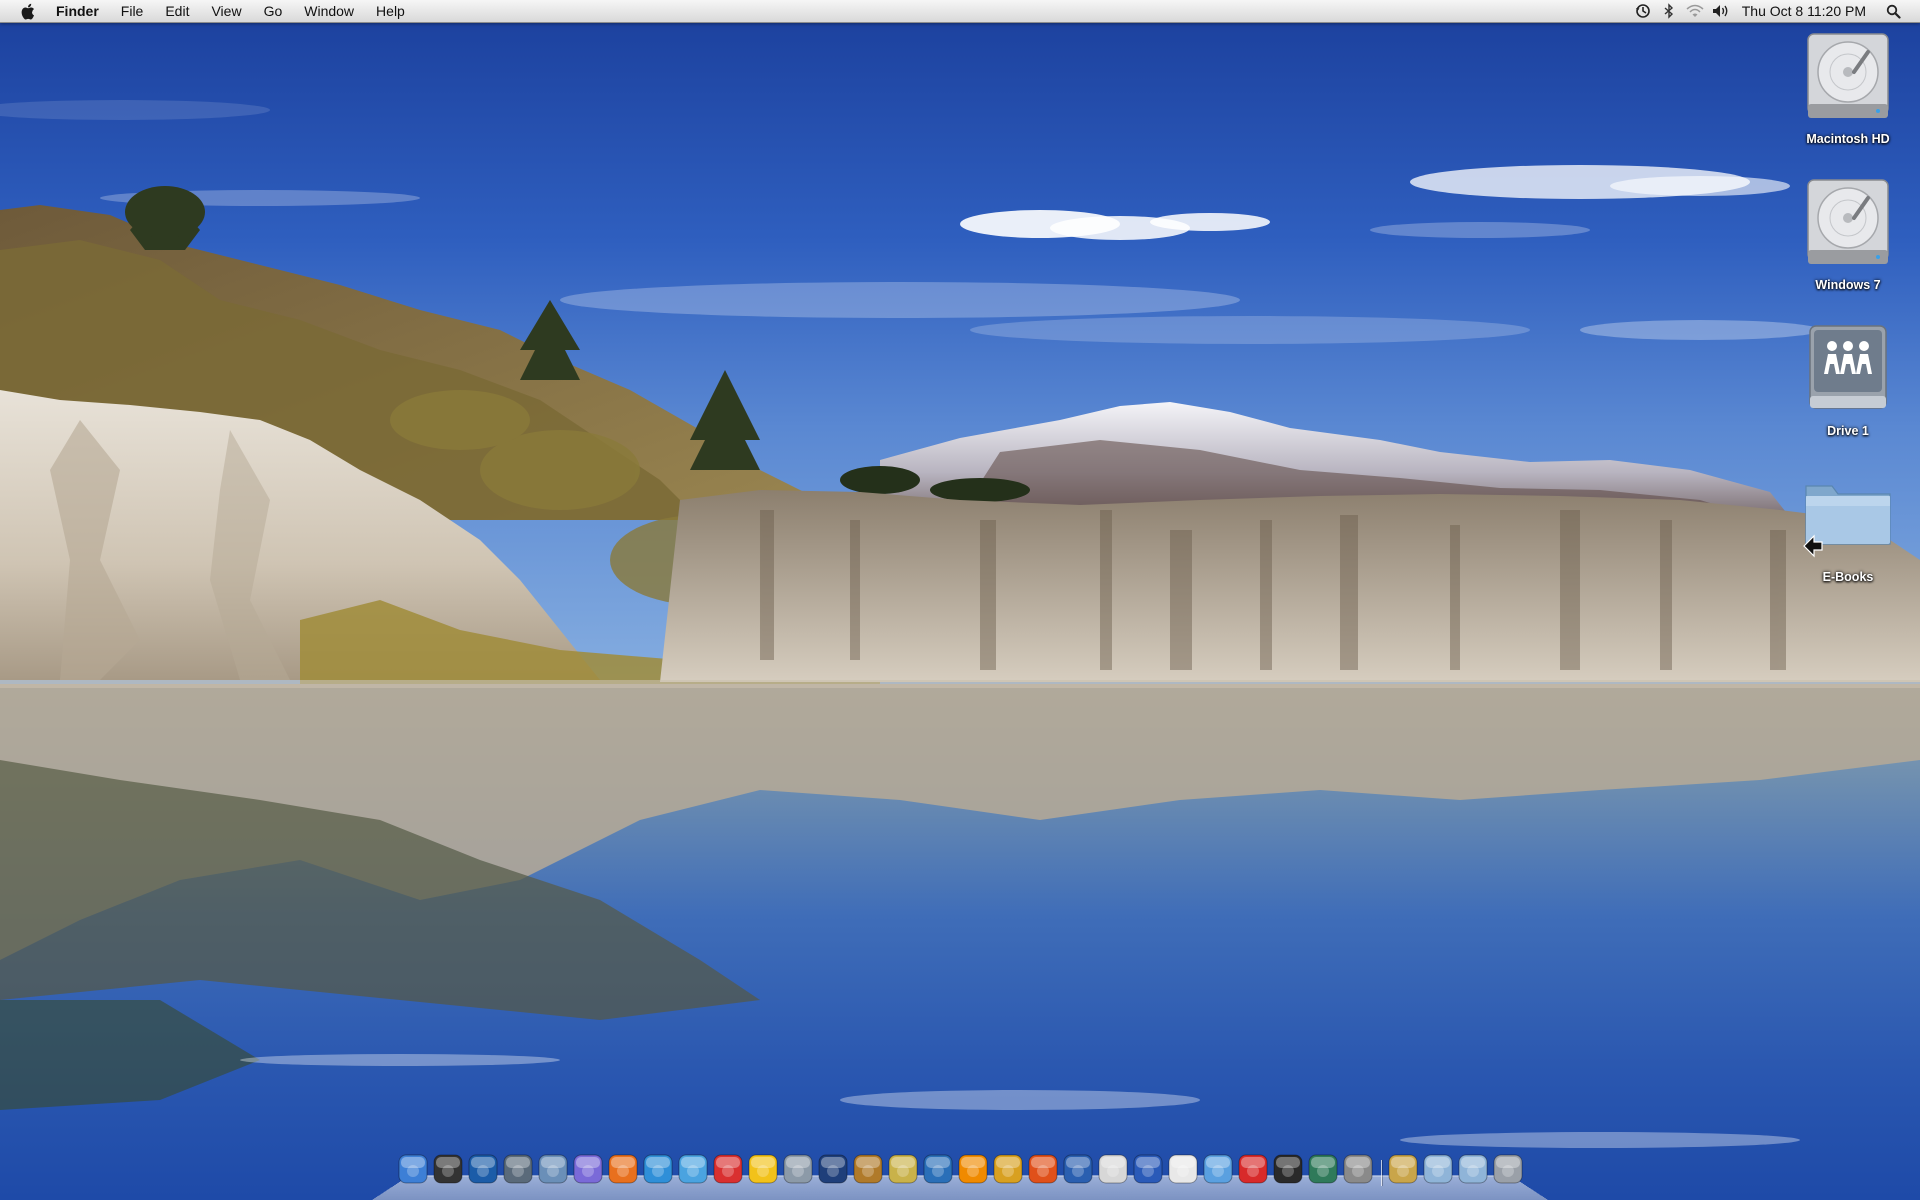  What do you see at coordinates (1848, 285) in the screenshot?
I see `desktop-icon-label: Windows 7` at bounding box center [1848, 285].